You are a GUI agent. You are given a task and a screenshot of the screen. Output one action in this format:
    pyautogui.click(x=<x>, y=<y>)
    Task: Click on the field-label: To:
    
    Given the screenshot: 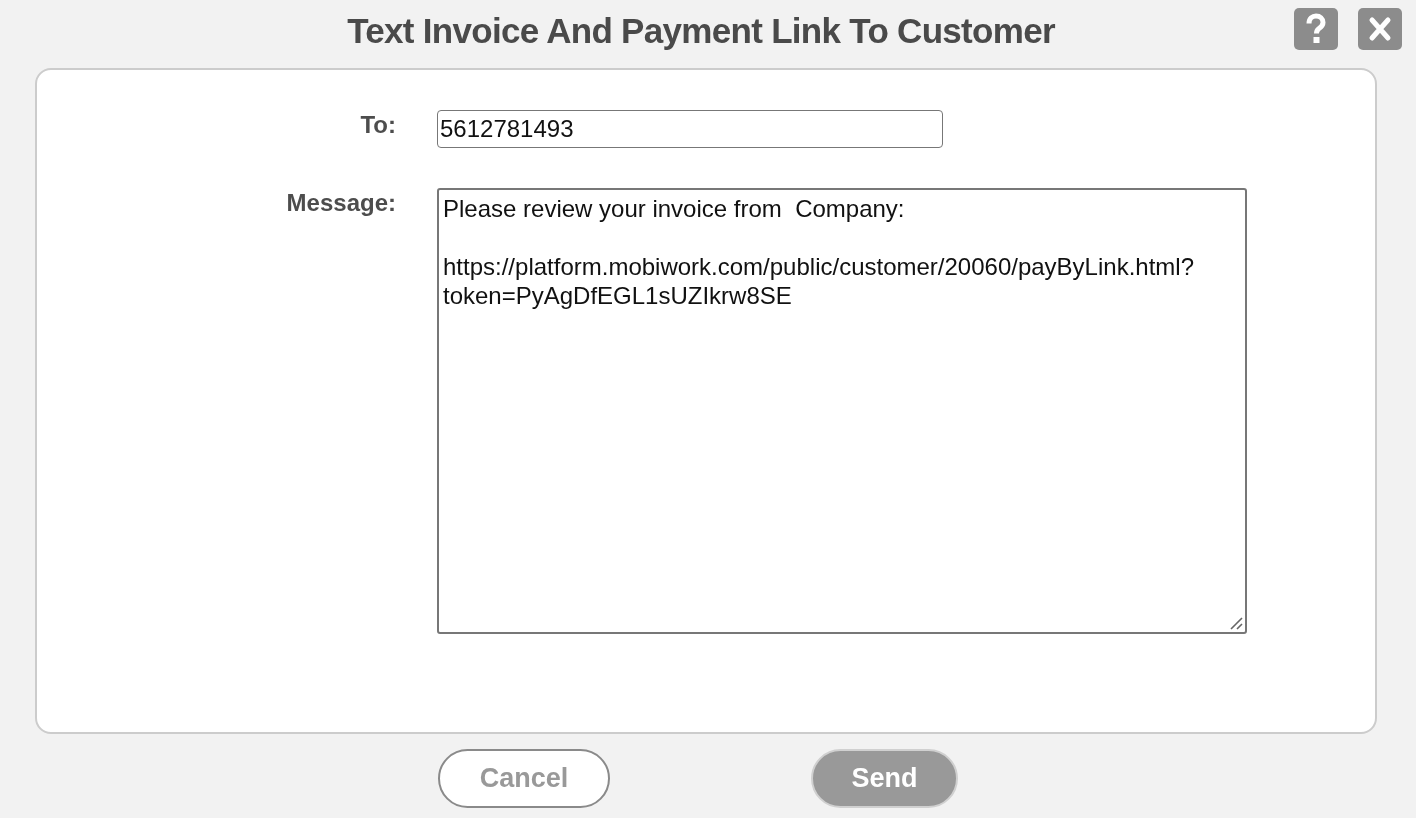 What is the action you would take?
    pyautogui.click(x=378, y=124)
    